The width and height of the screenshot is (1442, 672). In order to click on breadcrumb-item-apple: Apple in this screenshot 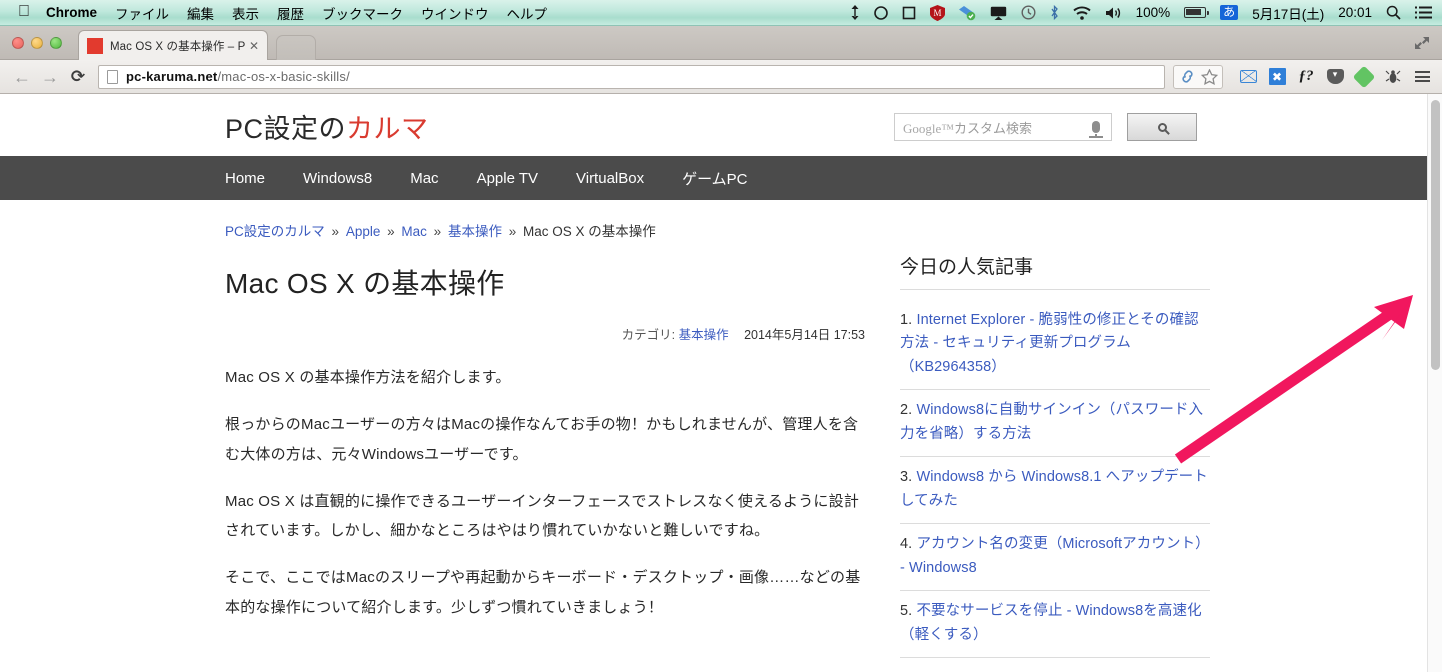, I will do `click(363, 231)`.